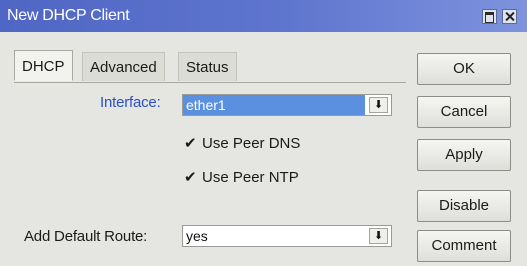 The height and width of the screenshot is (266, 527). What do you see at coordinates (489, 16) in the screenshot?
I see `maximize-icon` at bounding box center [489, 16].